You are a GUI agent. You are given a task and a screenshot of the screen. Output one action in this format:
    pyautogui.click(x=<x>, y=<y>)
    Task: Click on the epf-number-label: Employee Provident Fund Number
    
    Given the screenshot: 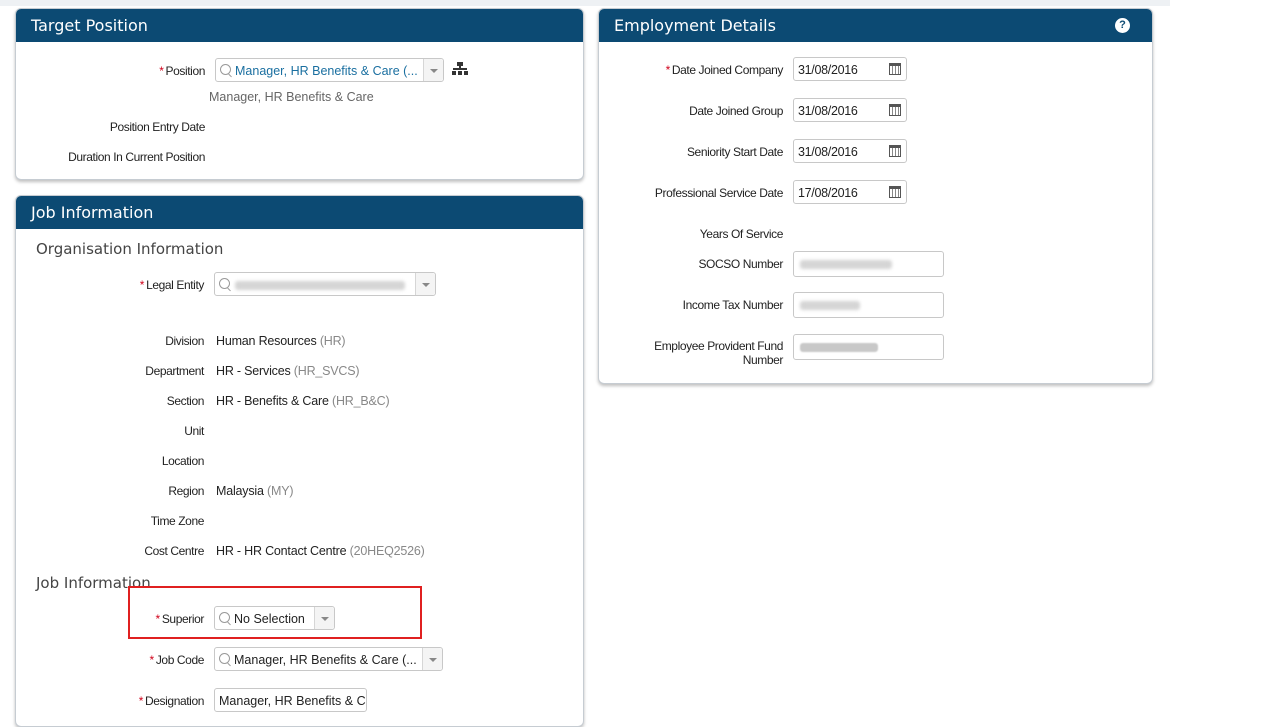 What is the action you would take?
    pyautogui.click(x=718, y=353)
    